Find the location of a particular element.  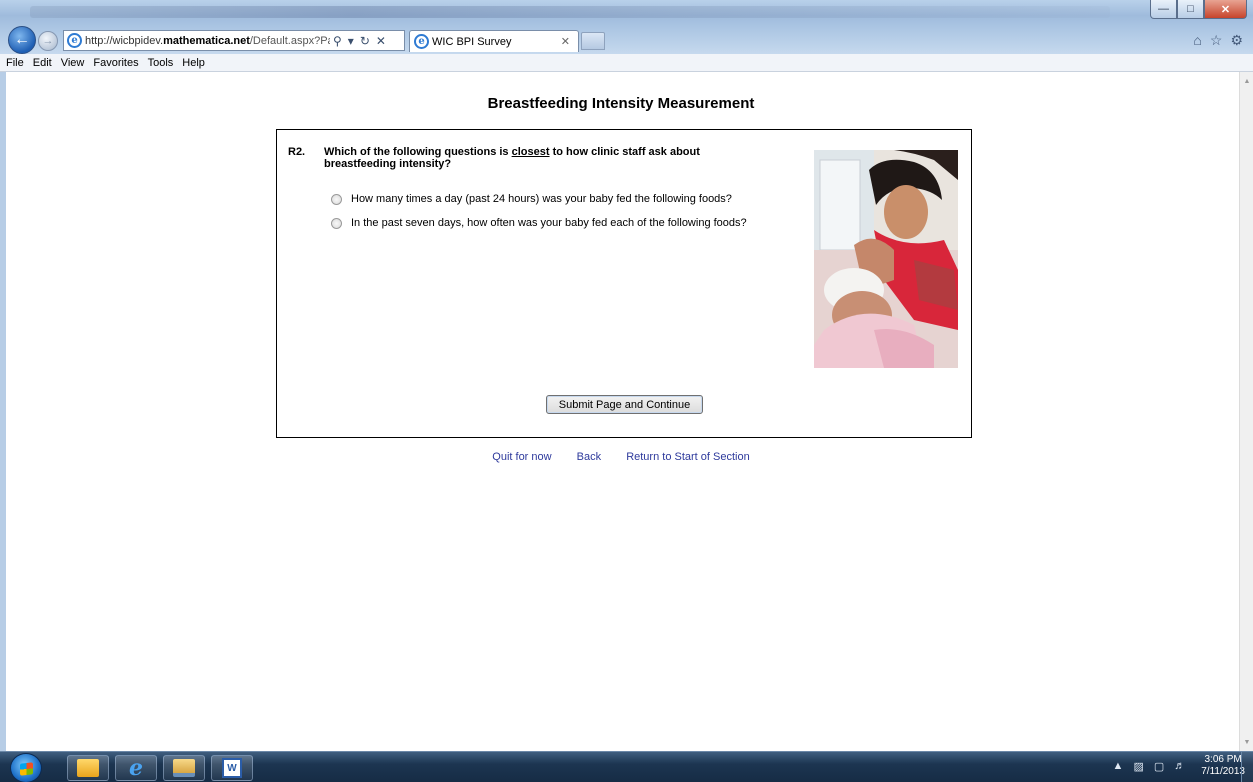

favorites-star-icon: ☆ is located at coordinates (1216, 40).